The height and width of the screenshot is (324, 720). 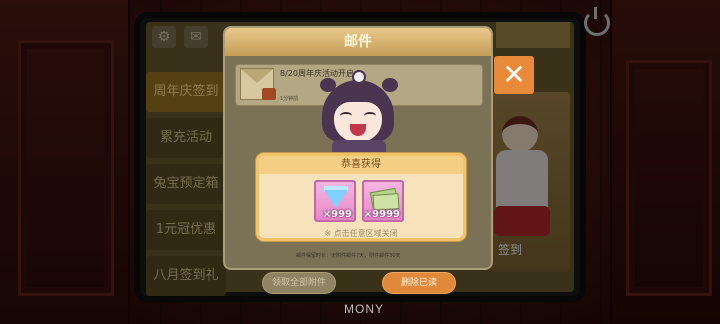 What do you see at coordinates (364, 309) in the screenshot?
I see `brand-label: MONY` at bounding box center [364, 309].